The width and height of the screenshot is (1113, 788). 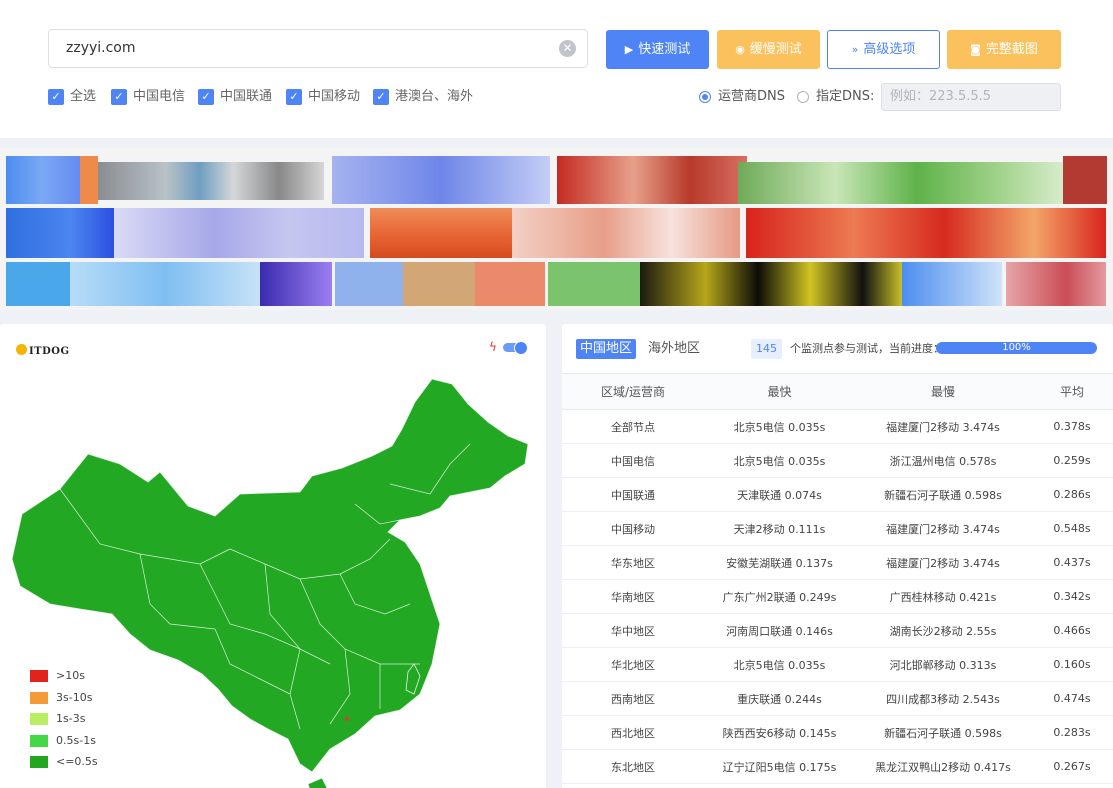 What do you see at coordinates (1011, 49) in the screenshot?
I see `screenshot-label: 完整截图` at bounding box center [1011, 49].